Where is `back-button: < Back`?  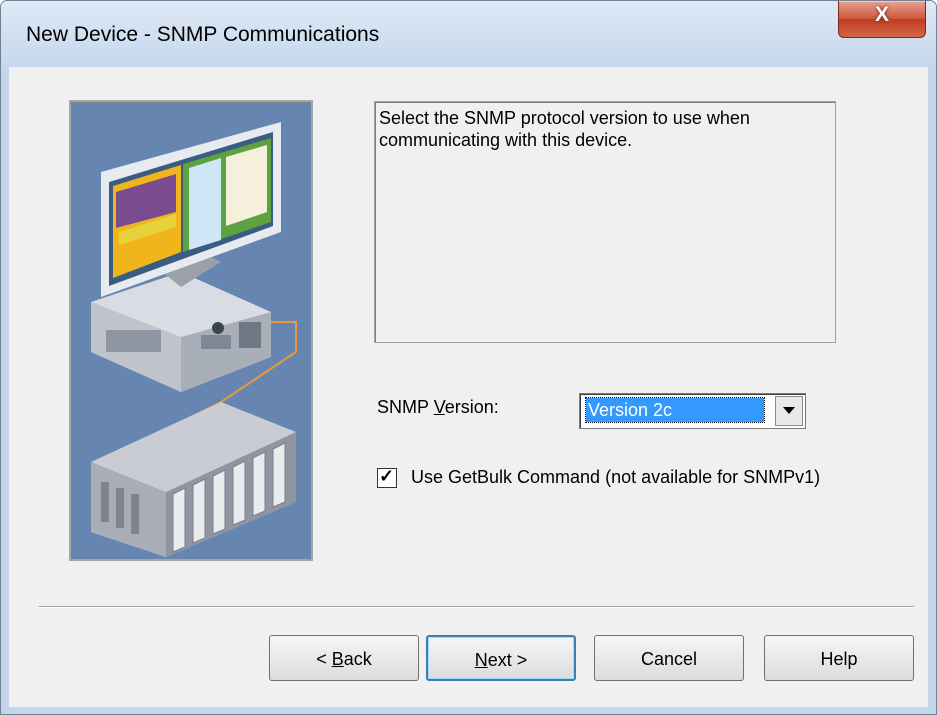
back-button: < Back is located at coordinates (344, 658).